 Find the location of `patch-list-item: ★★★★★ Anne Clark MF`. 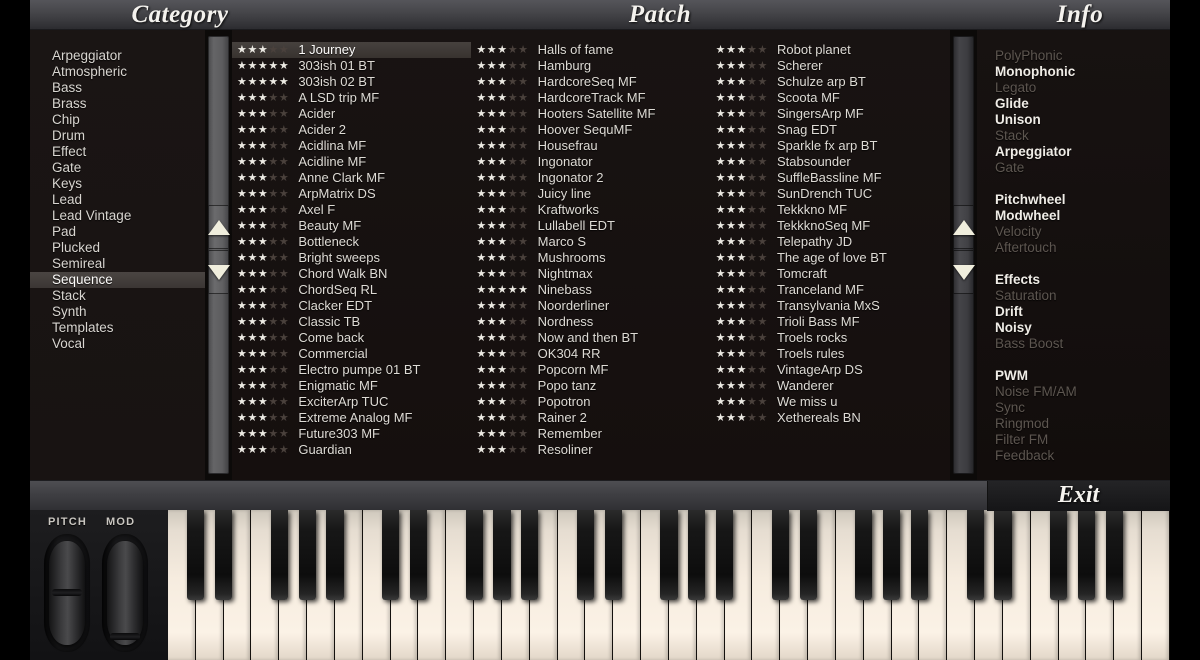

patch-list-item: ★★★★★ Anne Clark MF is located at coordinates (351, 178).